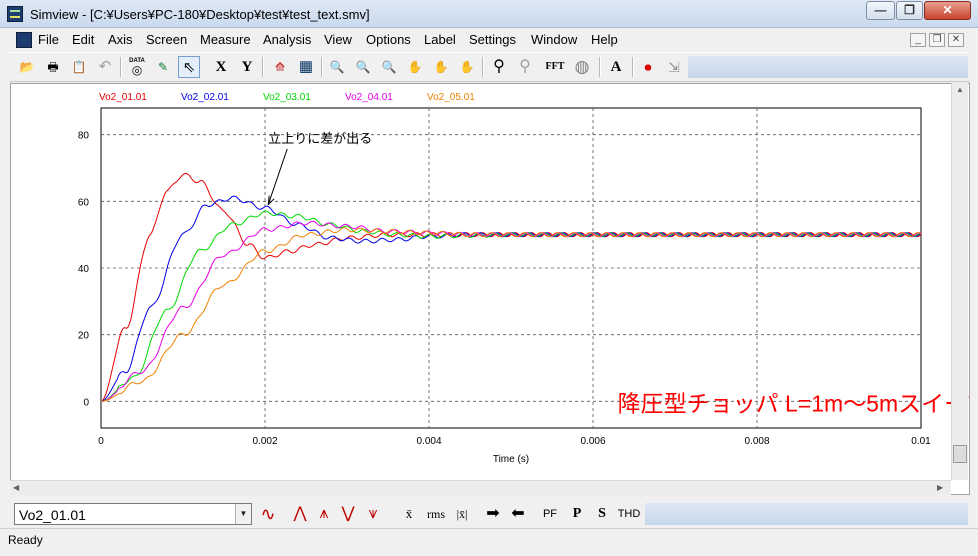  What do you see at coordinates (959, 281) in the screenshot?
I see `vertical-scrollbar: ▲` at bounding box center [959, 281].